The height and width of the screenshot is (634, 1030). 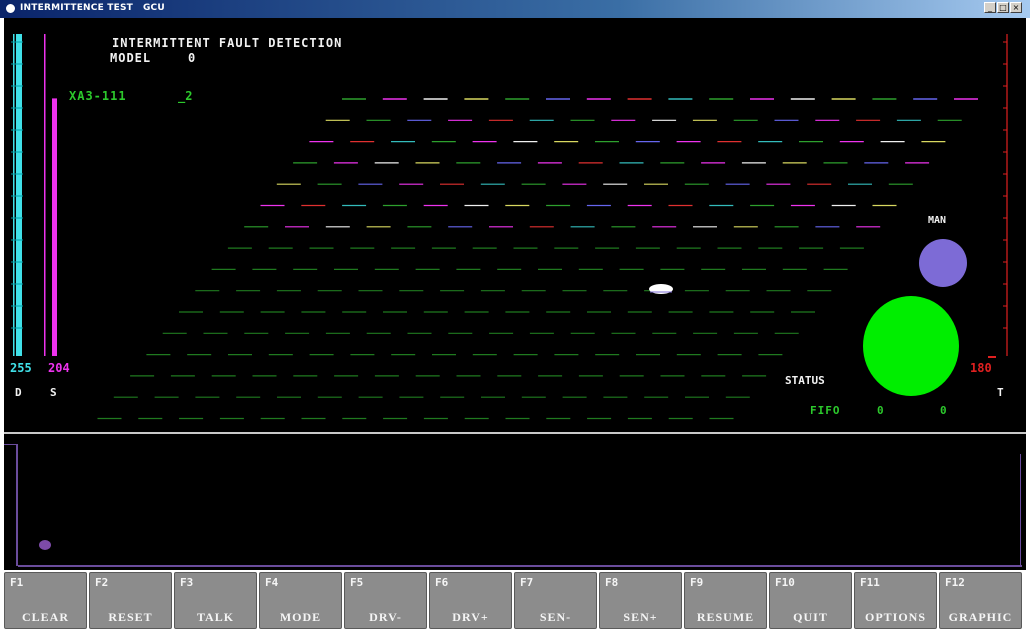 What do you see at coordinates (130, 600) in the screenshot?
I see `fkey-f2-reset-button: F2 RESET` at bounding box center [130, 600].